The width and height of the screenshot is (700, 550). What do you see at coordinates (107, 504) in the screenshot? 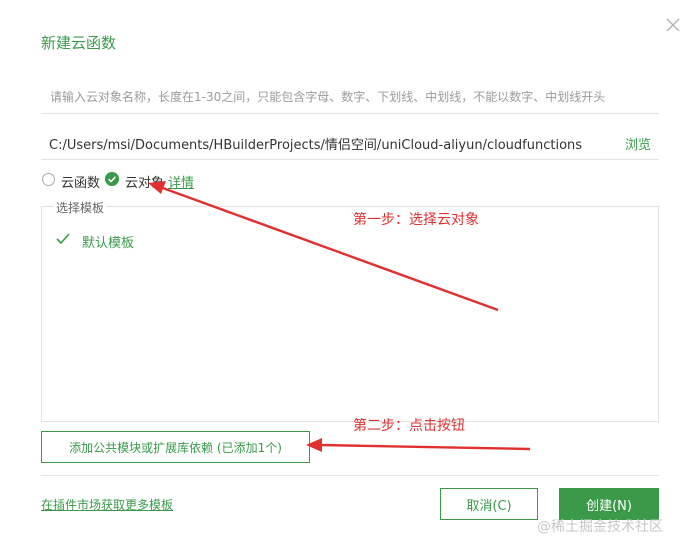
I see `plugin-market-link: 在插件市场获取更多模板` at bounding box center [107, 504].